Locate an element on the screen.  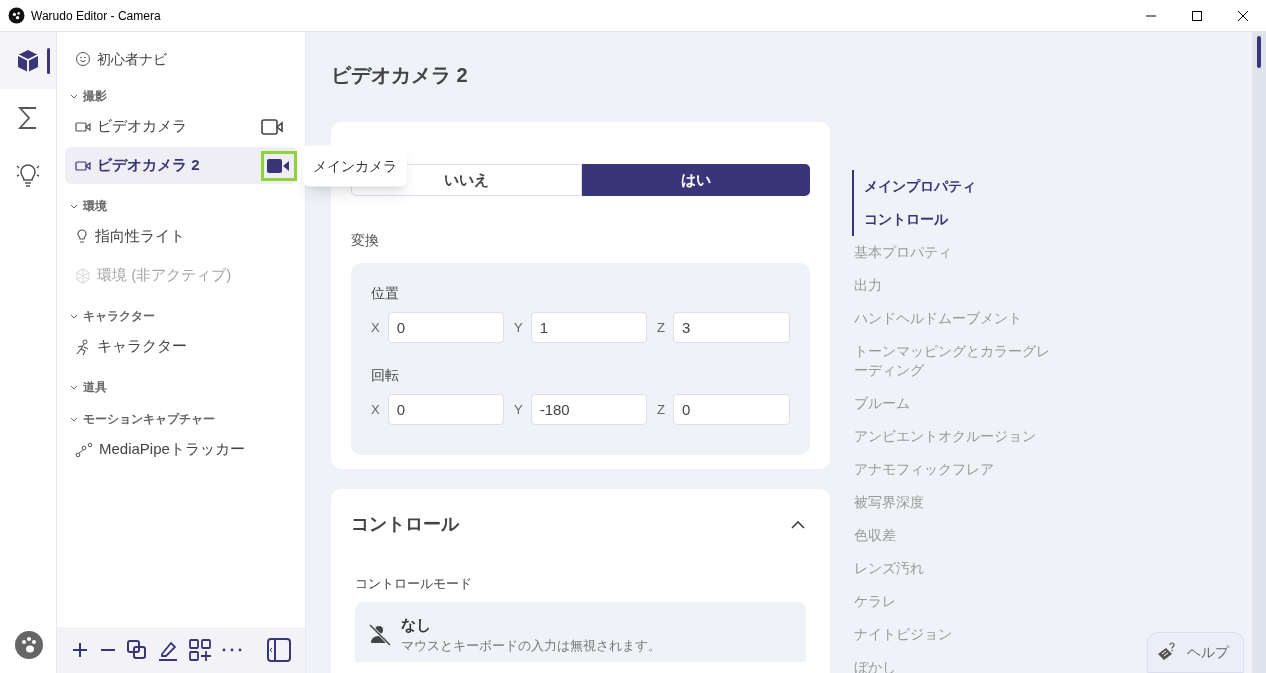
cube-icon is located at coordinates (28, 60).